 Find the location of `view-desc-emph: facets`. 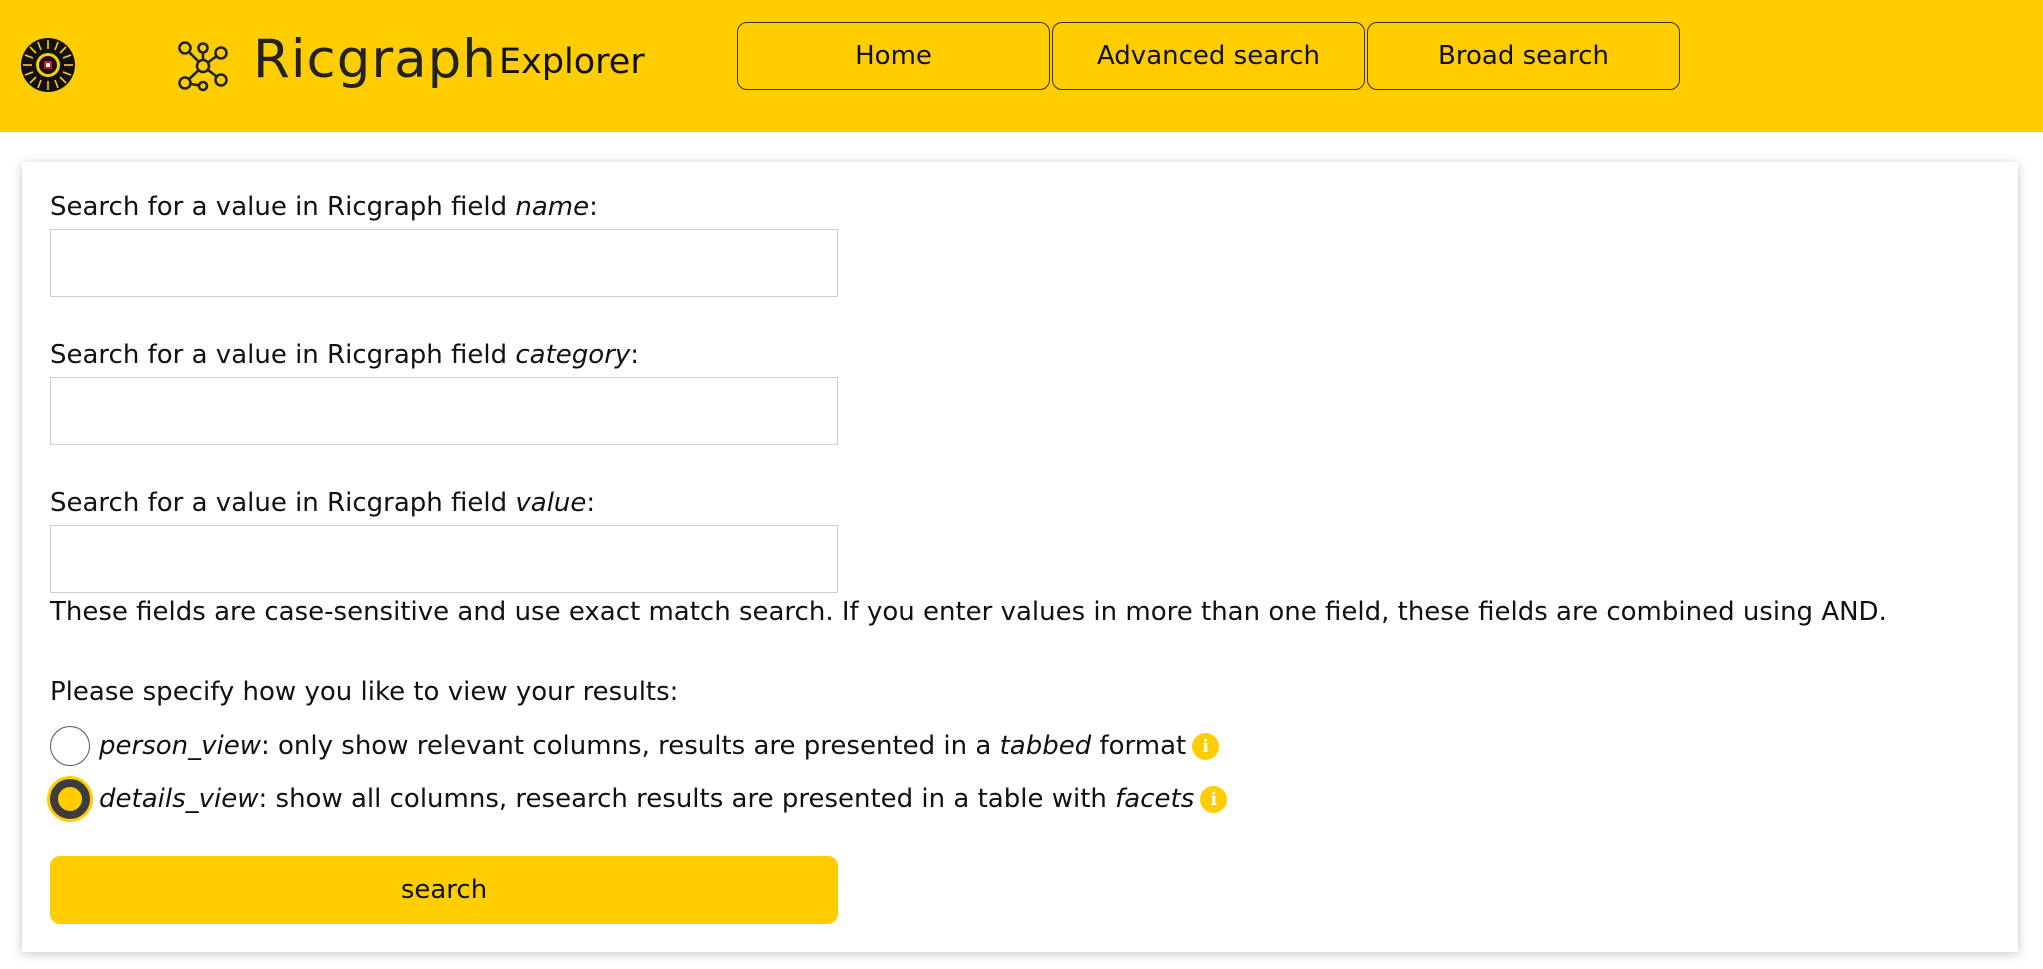

view-desc-emph: facets is located at coordinates (1155, 799).